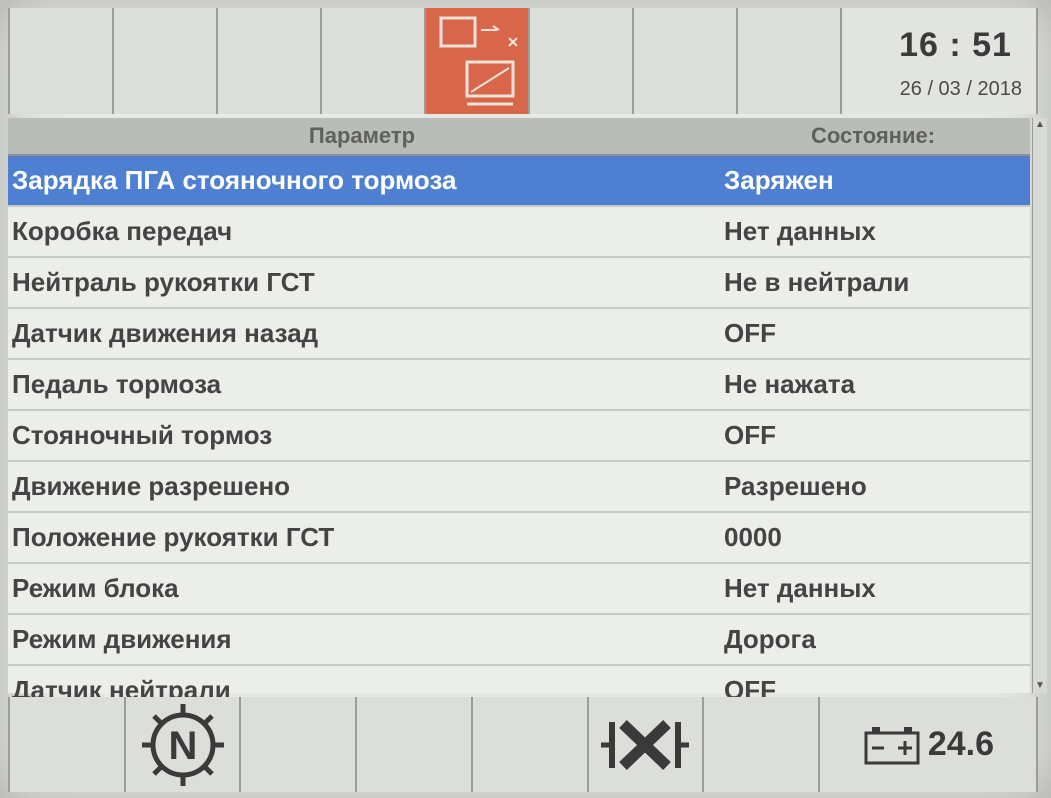 The width and height of the screenshot is (1051, 798). What do you see at coordinates (960, 89) in the screenshot?
I see `clock-date: 26 / 03 / 2018` at bounding box center [960, 89].